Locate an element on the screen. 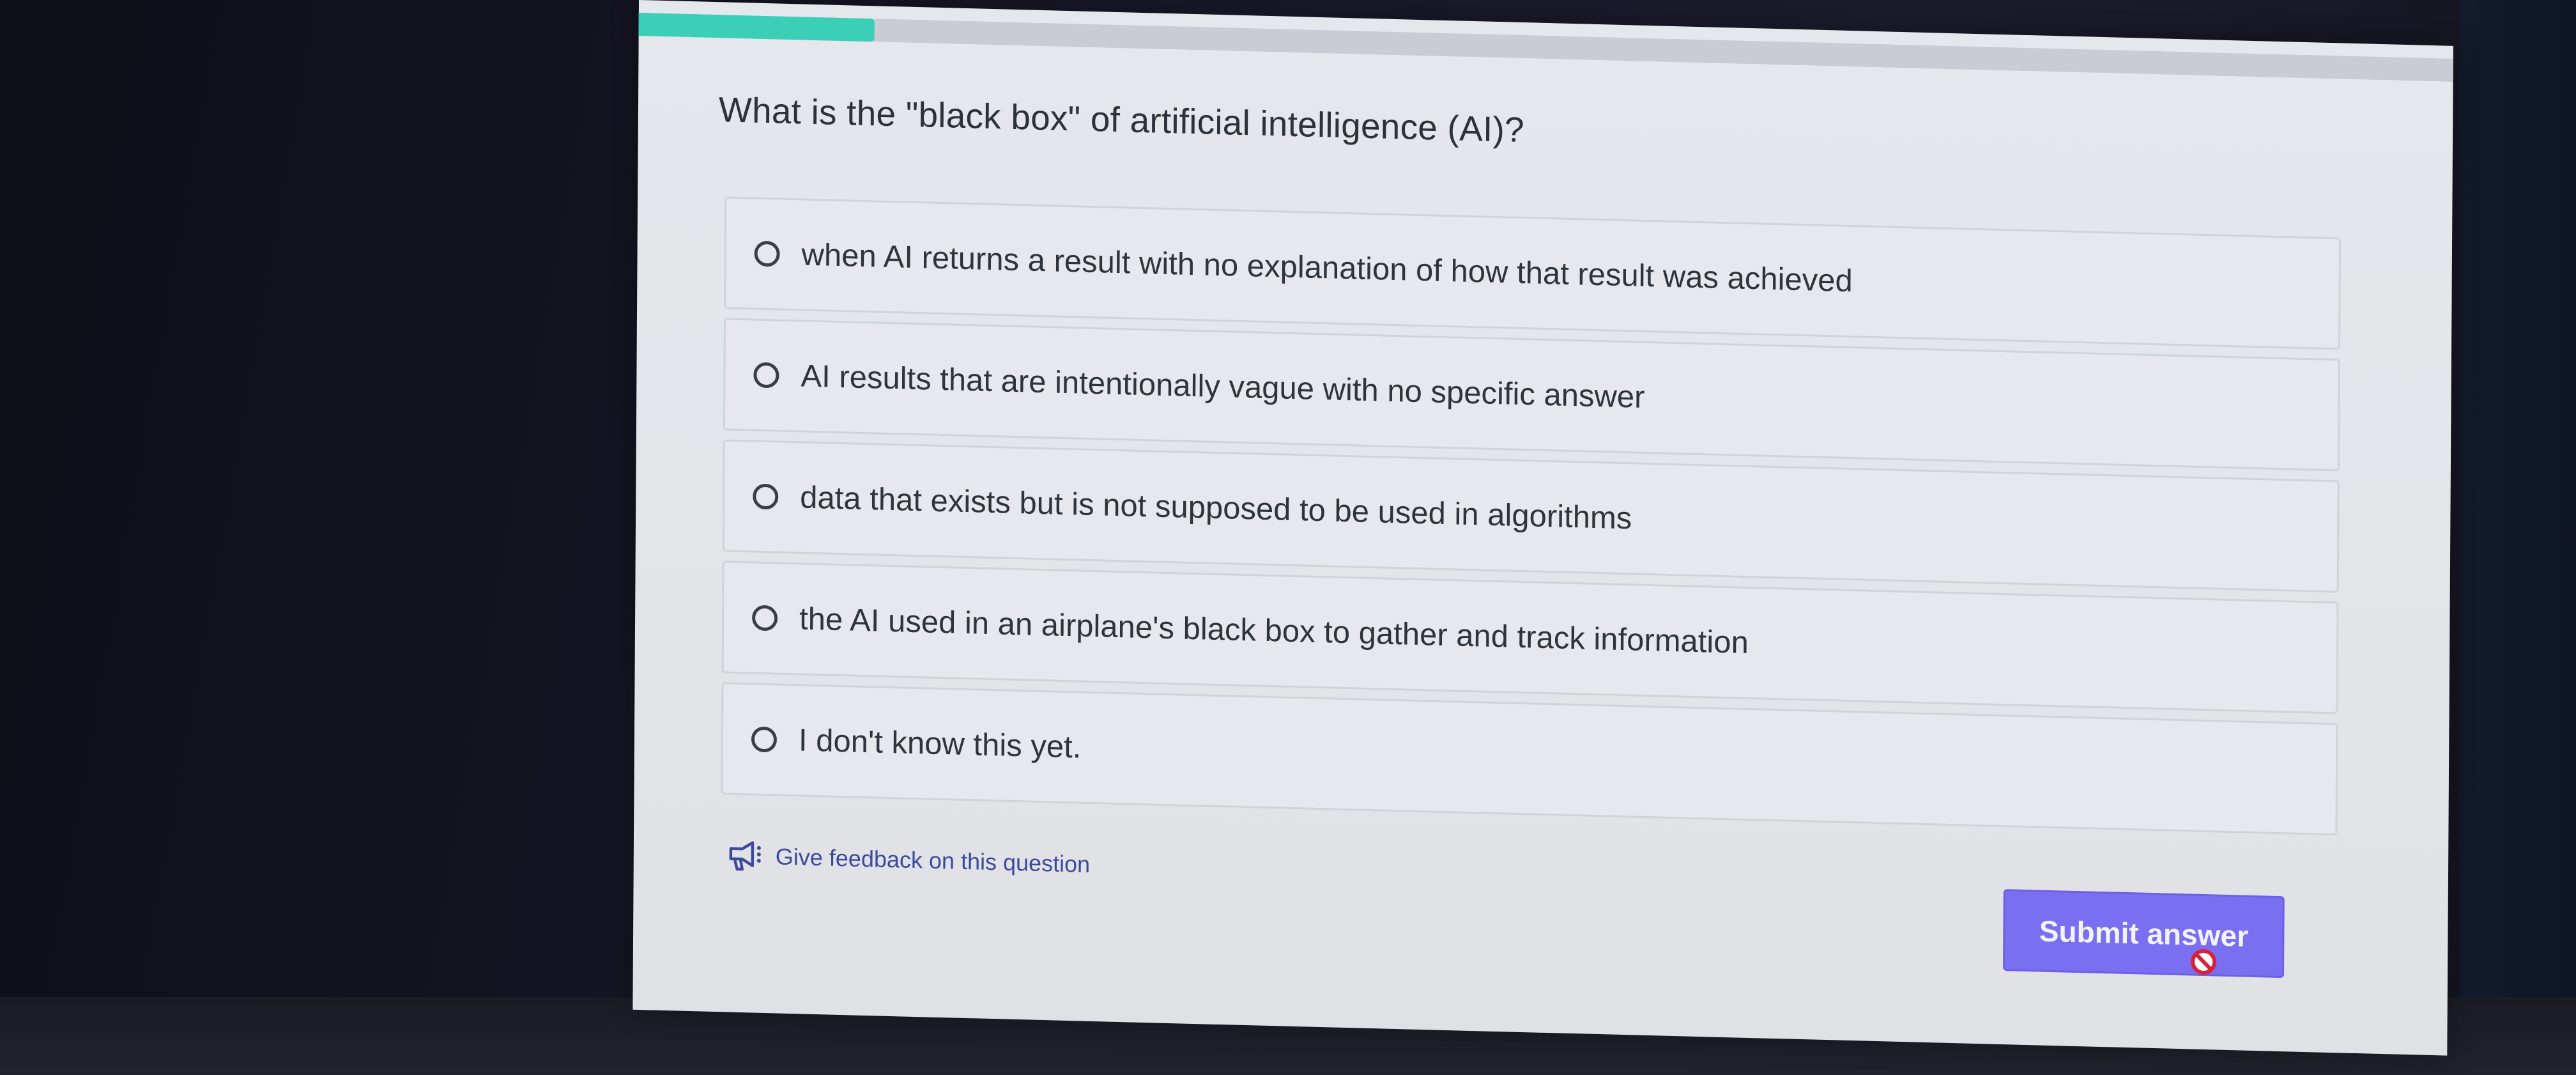 The width and height of the screenshot is (2576, 1075). submit-answer-button: Submit answer is located at coordinates (2144, 933).